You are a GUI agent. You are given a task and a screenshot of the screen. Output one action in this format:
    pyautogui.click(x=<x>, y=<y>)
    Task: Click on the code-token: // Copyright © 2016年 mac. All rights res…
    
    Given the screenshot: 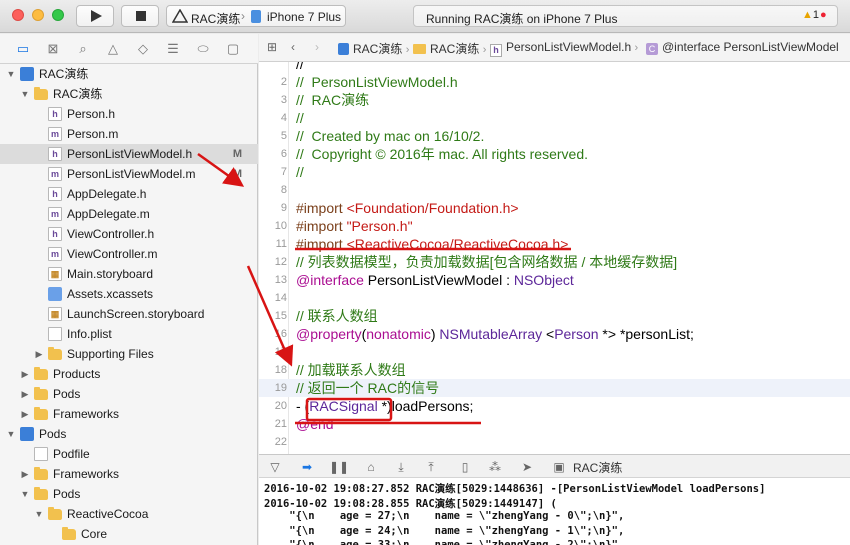 What is the action you would take?
    pyautogui.click(x=442, y=154)
    